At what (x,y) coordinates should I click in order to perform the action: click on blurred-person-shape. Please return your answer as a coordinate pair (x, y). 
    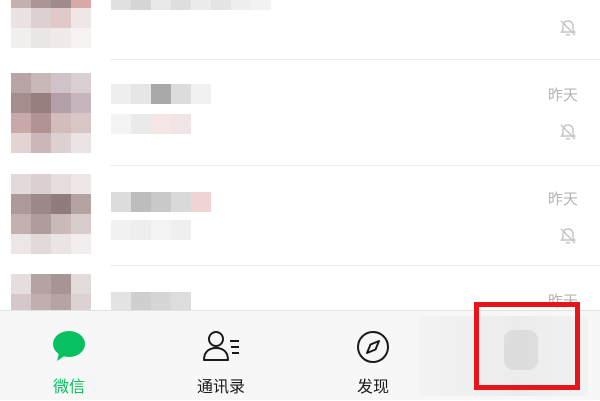
    Looking at the image, I should click on (521, 350).